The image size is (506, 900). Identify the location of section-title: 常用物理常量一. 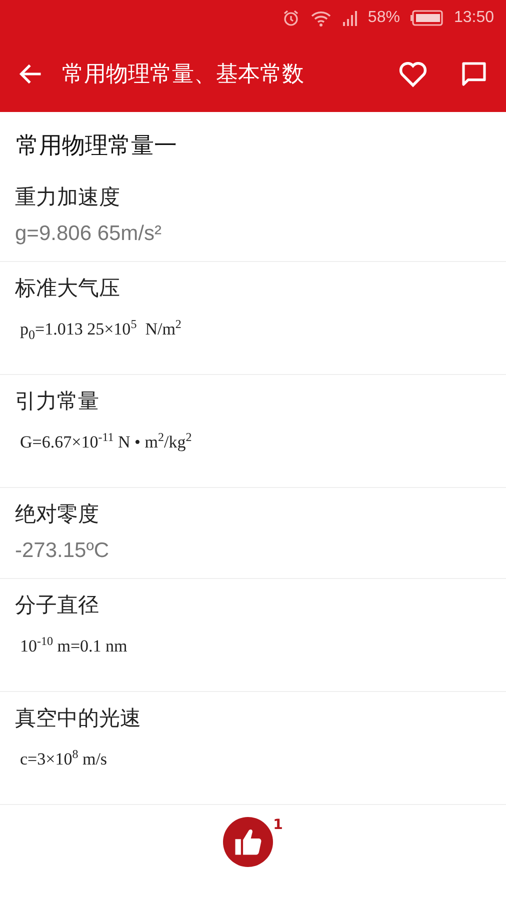
(96, 146).